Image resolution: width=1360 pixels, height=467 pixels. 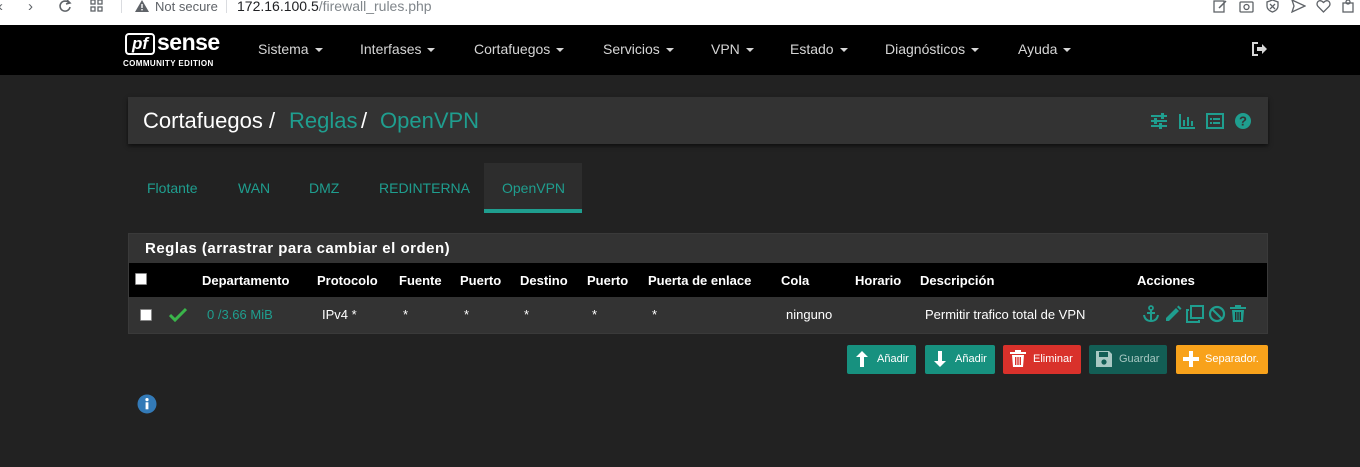 I want to click on nav-item-vpn: VPN, so click(x=732, y=49).